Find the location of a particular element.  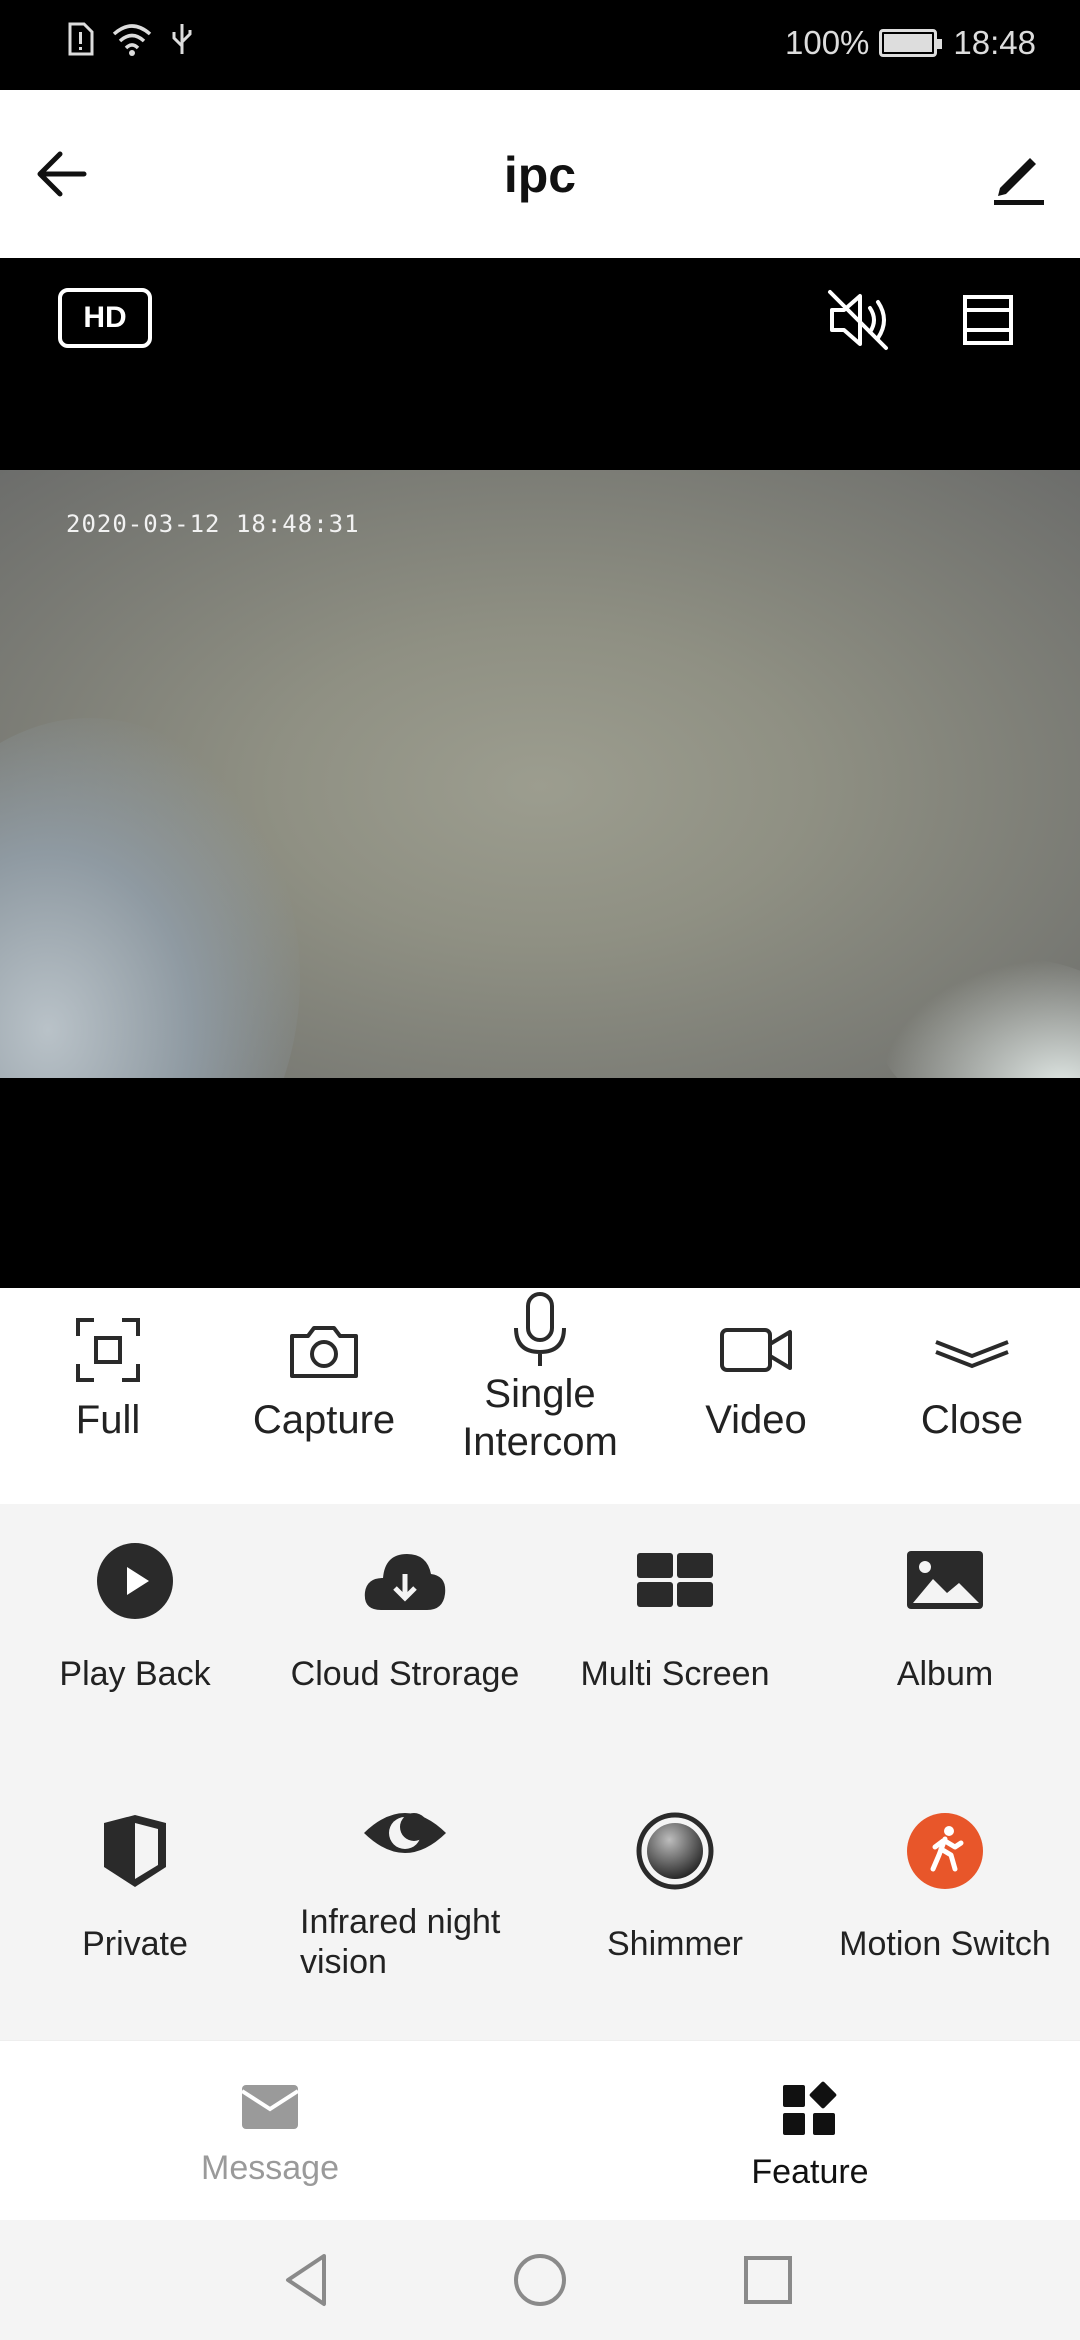

cloud-storage-button: Cloud Strorage is located at coordinates (405, 1639).